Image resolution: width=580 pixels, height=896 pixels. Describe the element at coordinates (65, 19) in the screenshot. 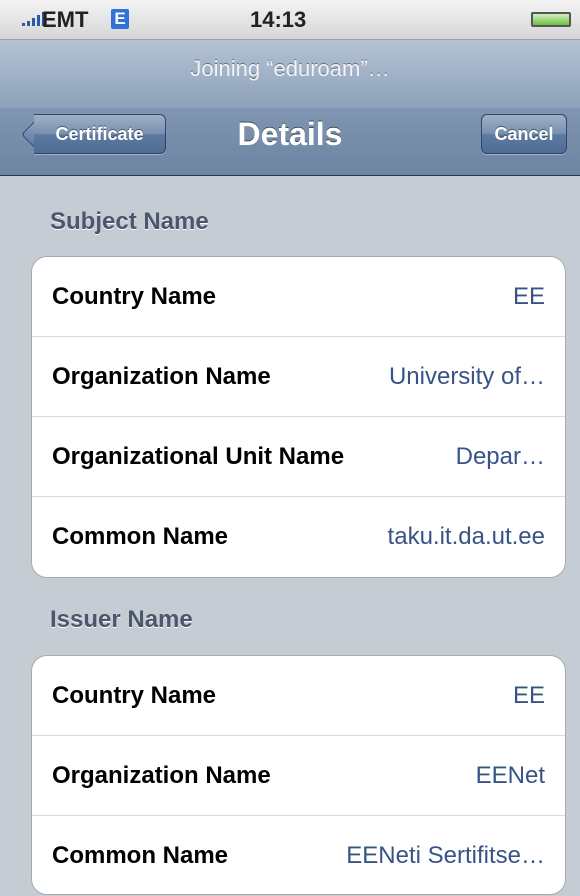

I see `carrier-name: EMT` at that location.